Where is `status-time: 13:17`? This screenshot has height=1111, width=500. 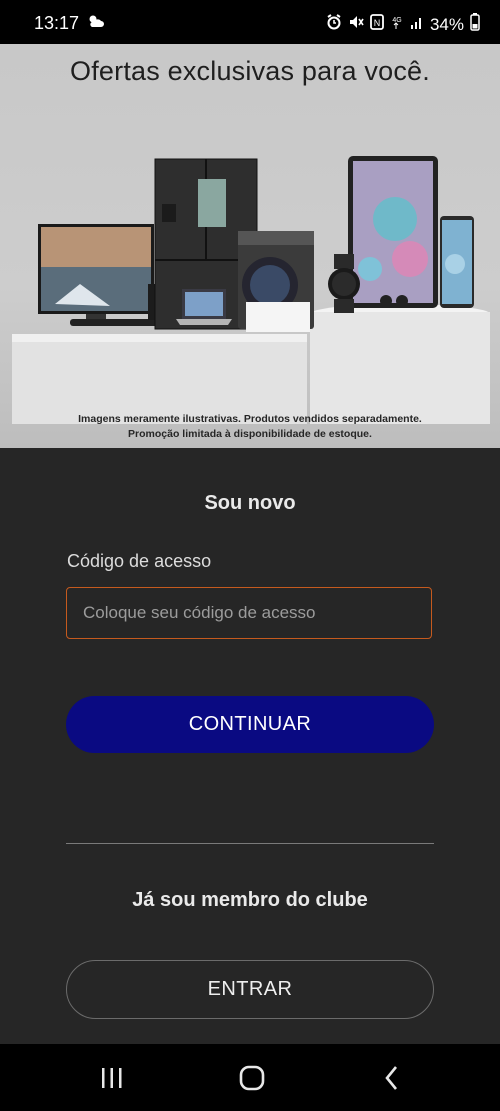 status-time: 13:17 is located at coordinates (57, 23).